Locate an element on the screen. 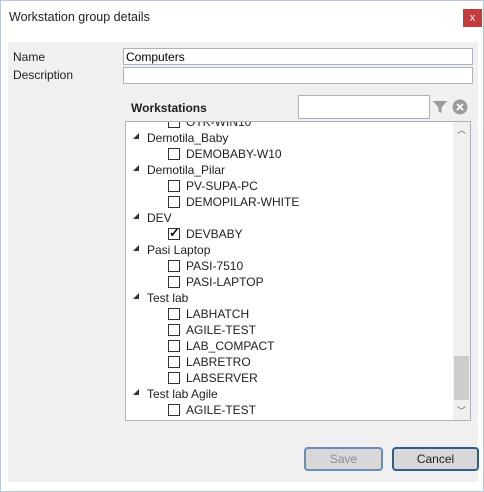  tree-scrollbar: ︿ ﹀ is located at coordinates (461, 271).